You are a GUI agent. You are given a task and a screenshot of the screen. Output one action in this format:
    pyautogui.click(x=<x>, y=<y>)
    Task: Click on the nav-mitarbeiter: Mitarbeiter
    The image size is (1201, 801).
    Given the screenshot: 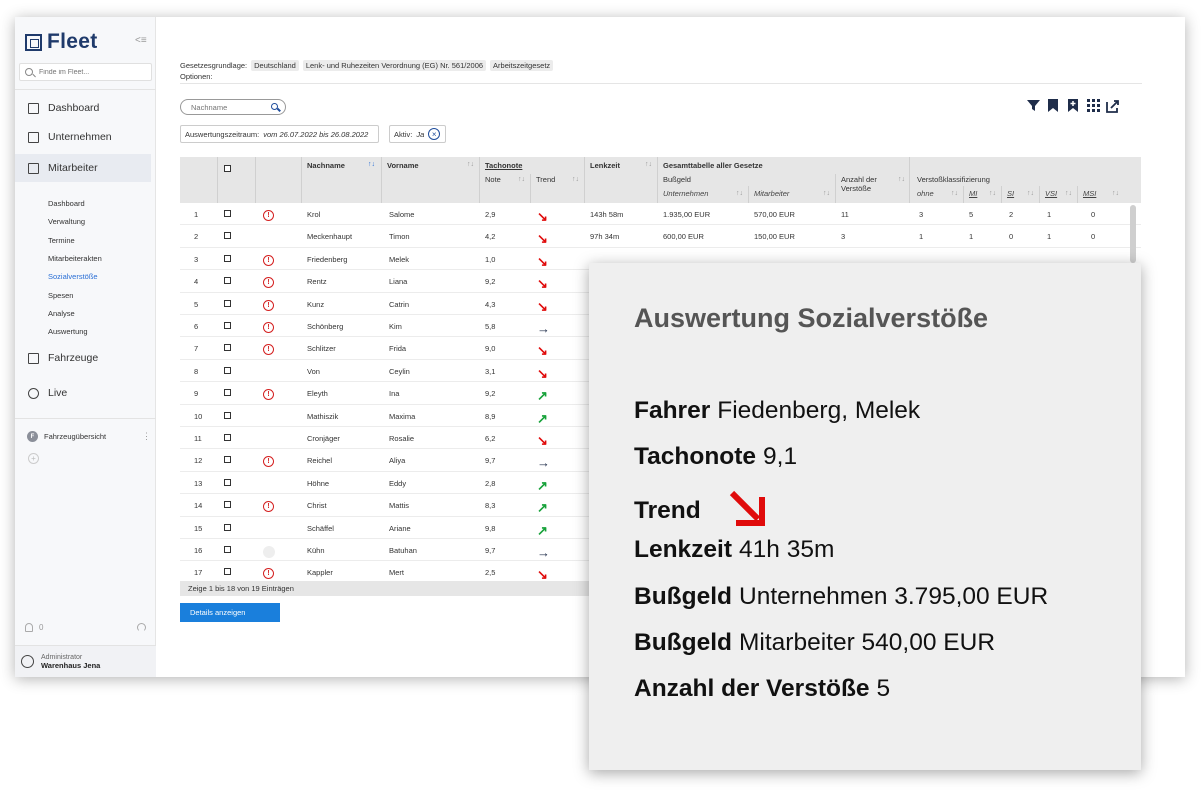 What is the action you would take?
    pyautogui.click(x=83, y=168)
    